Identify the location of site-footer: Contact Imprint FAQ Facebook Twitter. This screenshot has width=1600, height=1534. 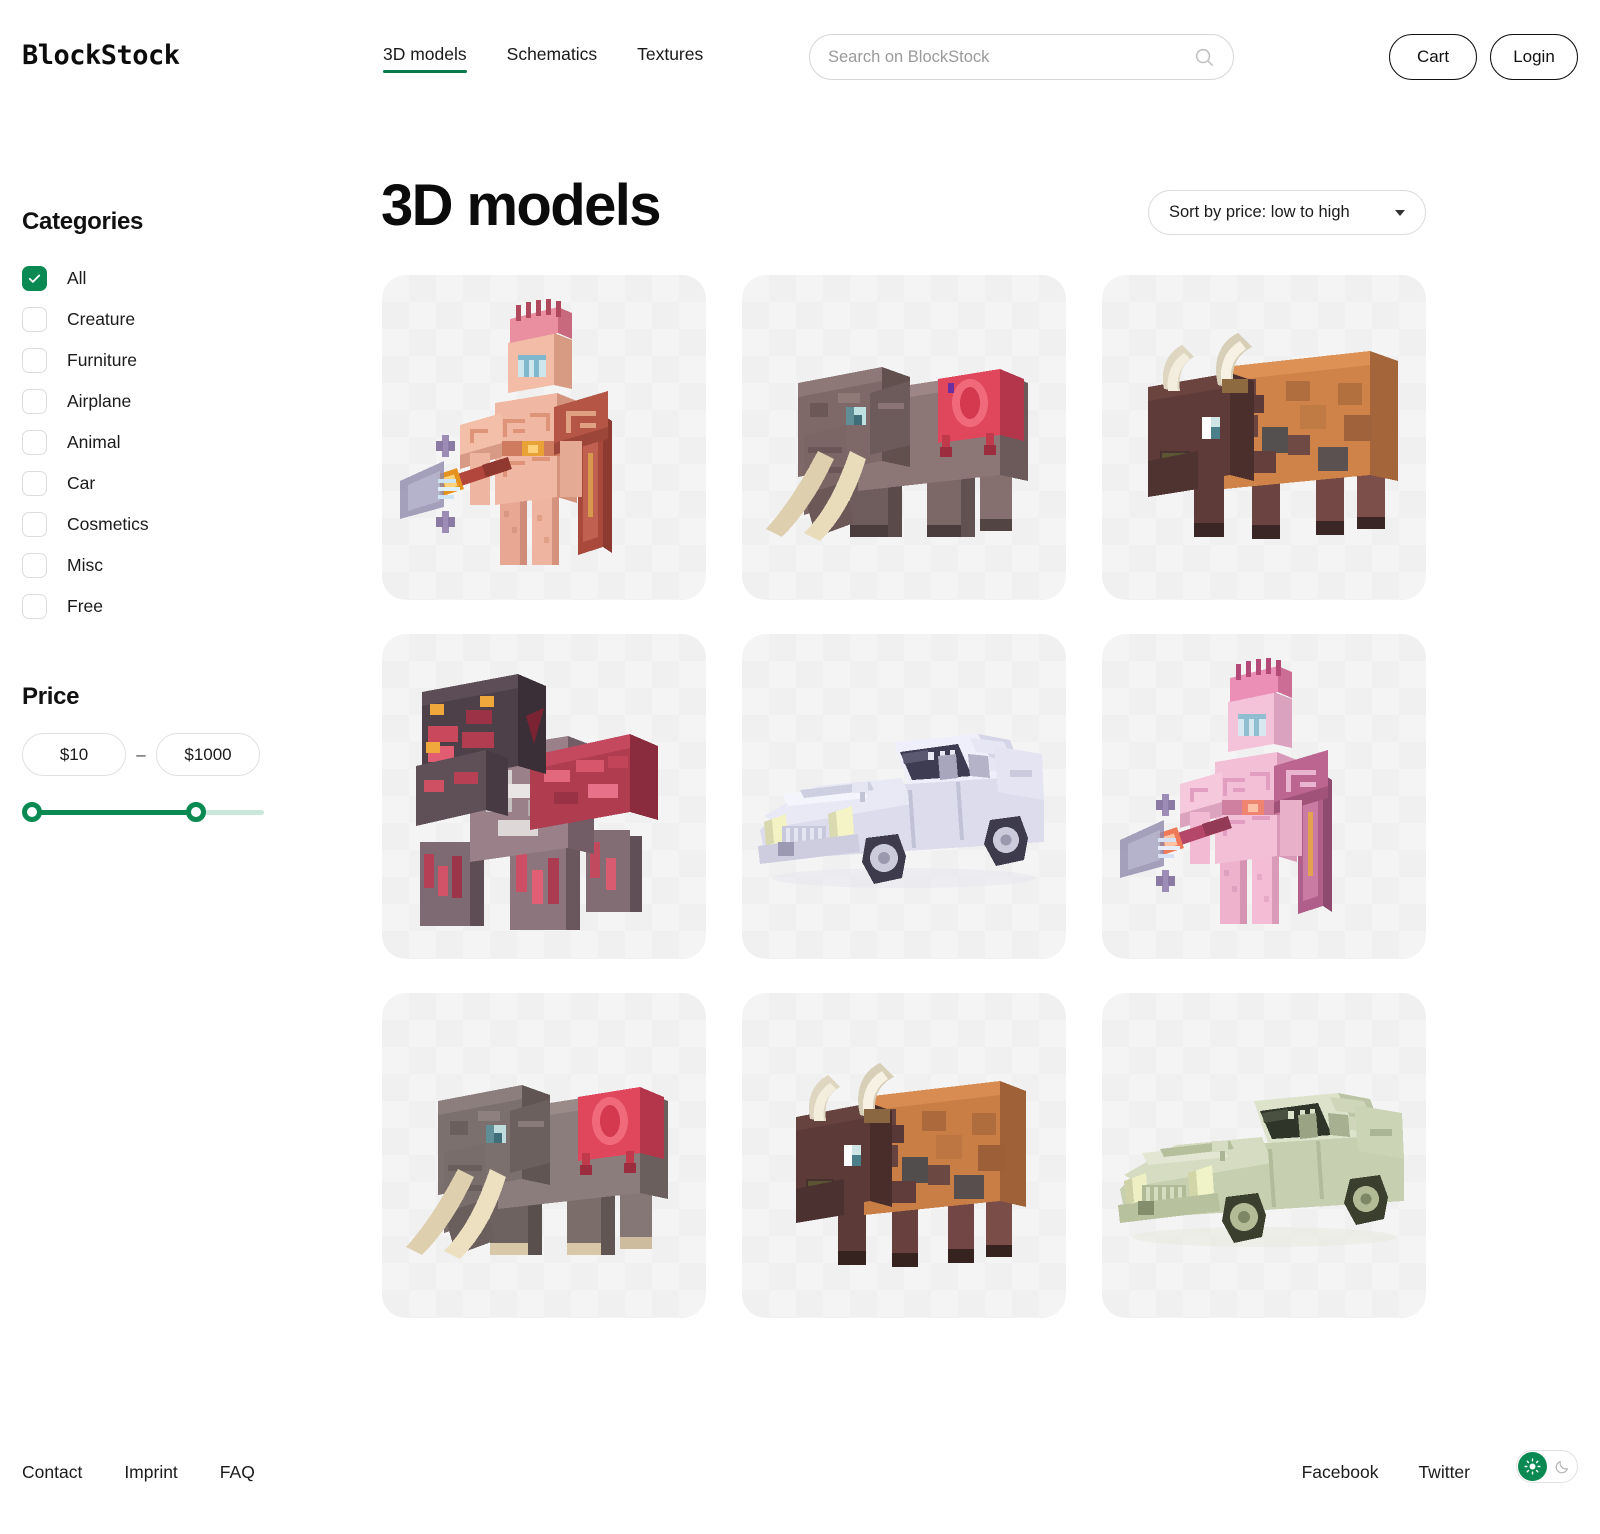
(800, 1479).